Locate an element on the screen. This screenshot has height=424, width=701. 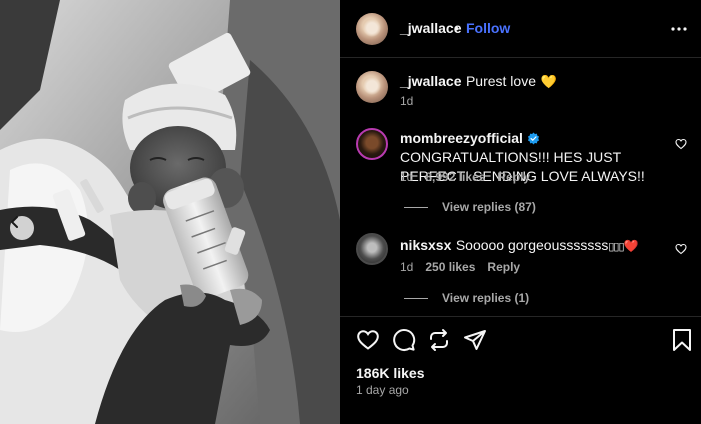
carousel-previous-button is located at coordinates (22, 228).